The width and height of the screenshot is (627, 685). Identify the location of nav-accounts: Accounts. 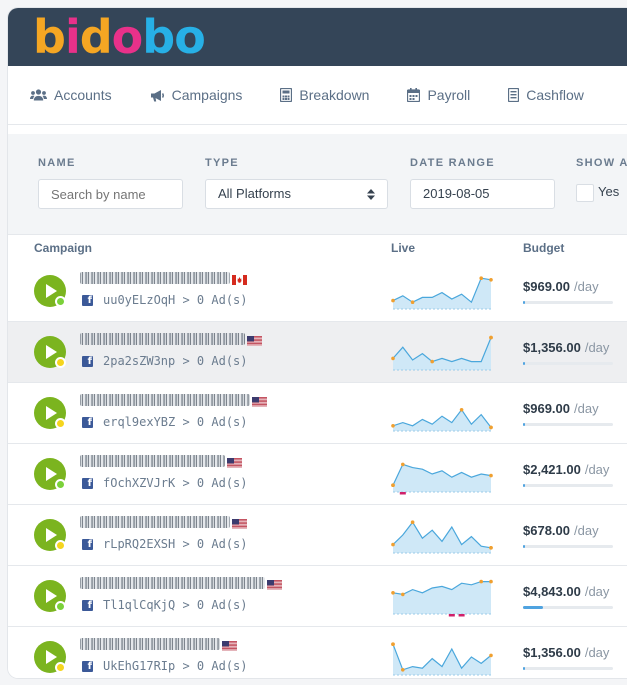
(71, 95).